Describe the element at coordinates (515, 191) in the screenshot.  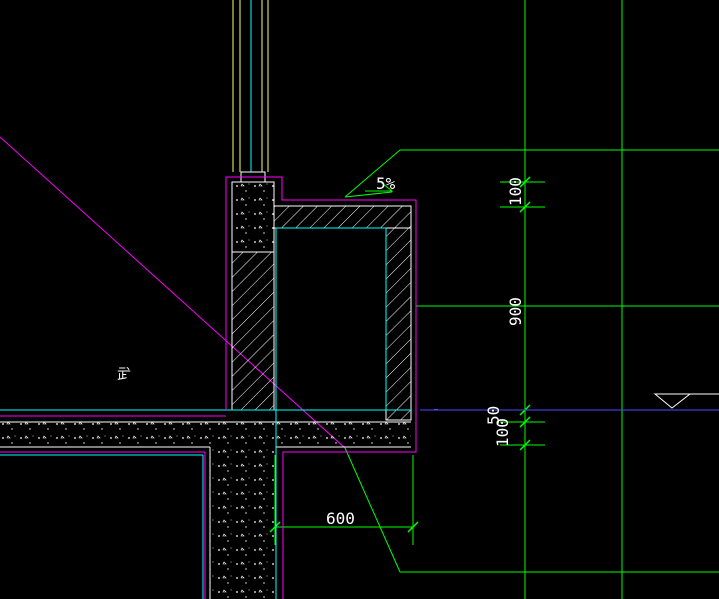
I see `dim-vertical-100-top: 100` at that location.